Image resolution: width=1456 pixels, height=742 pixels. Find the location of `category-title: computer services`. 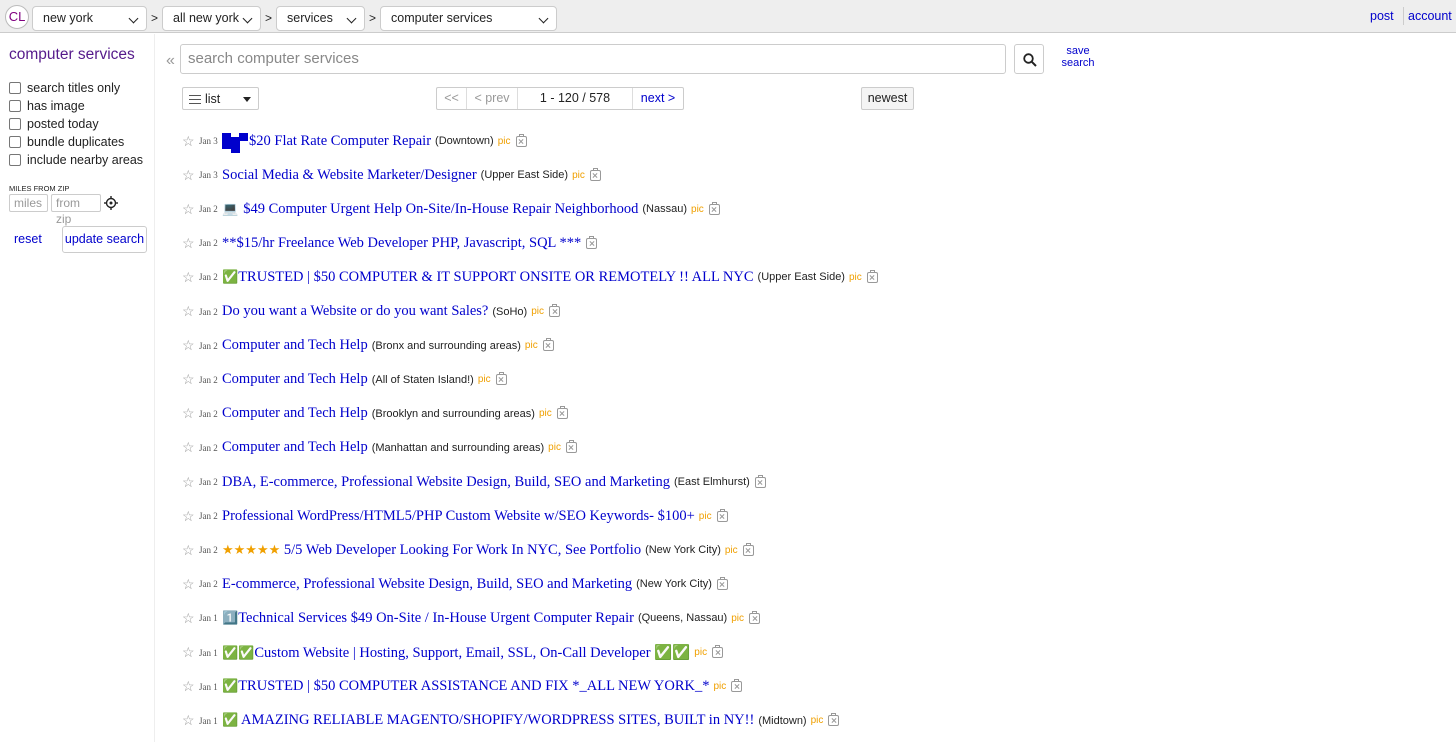

category-title: computer services is located at coordinates (72, 55).